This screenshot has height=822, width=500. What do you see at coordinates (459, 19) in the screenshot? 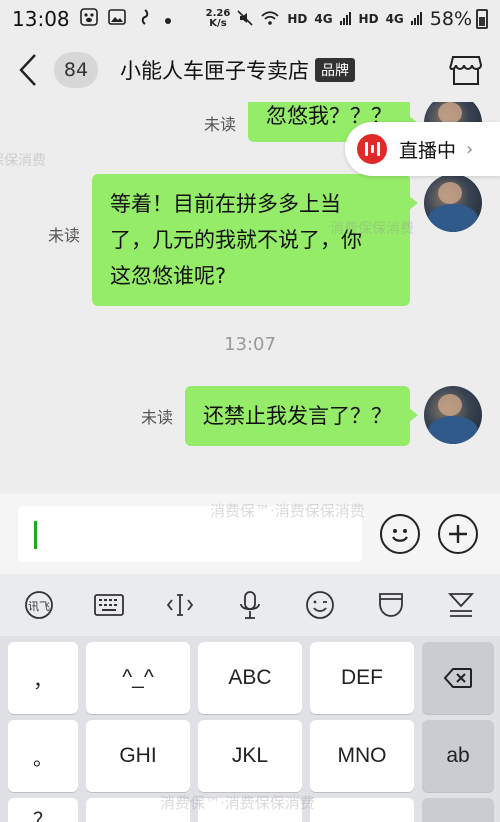
I see `battery-indicator: 58%` at bounding box center [459, 19].